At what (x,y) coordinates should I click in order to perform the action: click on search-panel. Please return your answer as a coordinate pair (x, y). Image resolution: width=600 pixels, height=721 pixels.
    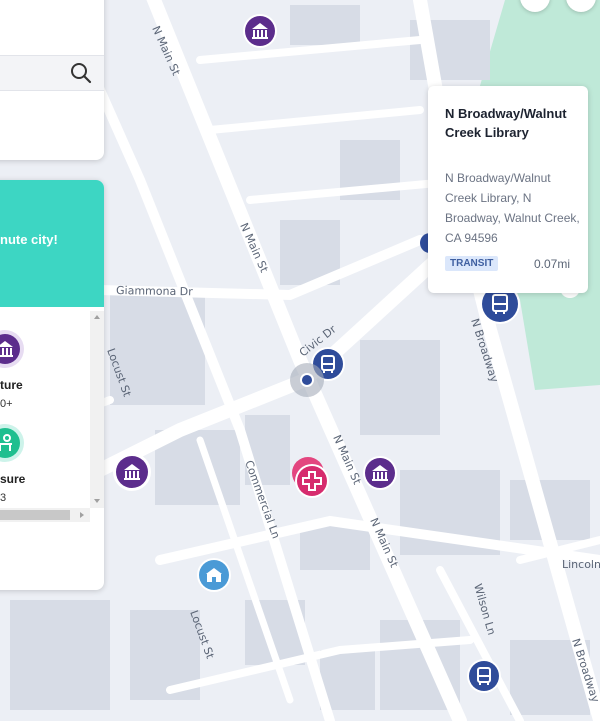
    Looking at the image, I should click on (52, 80).